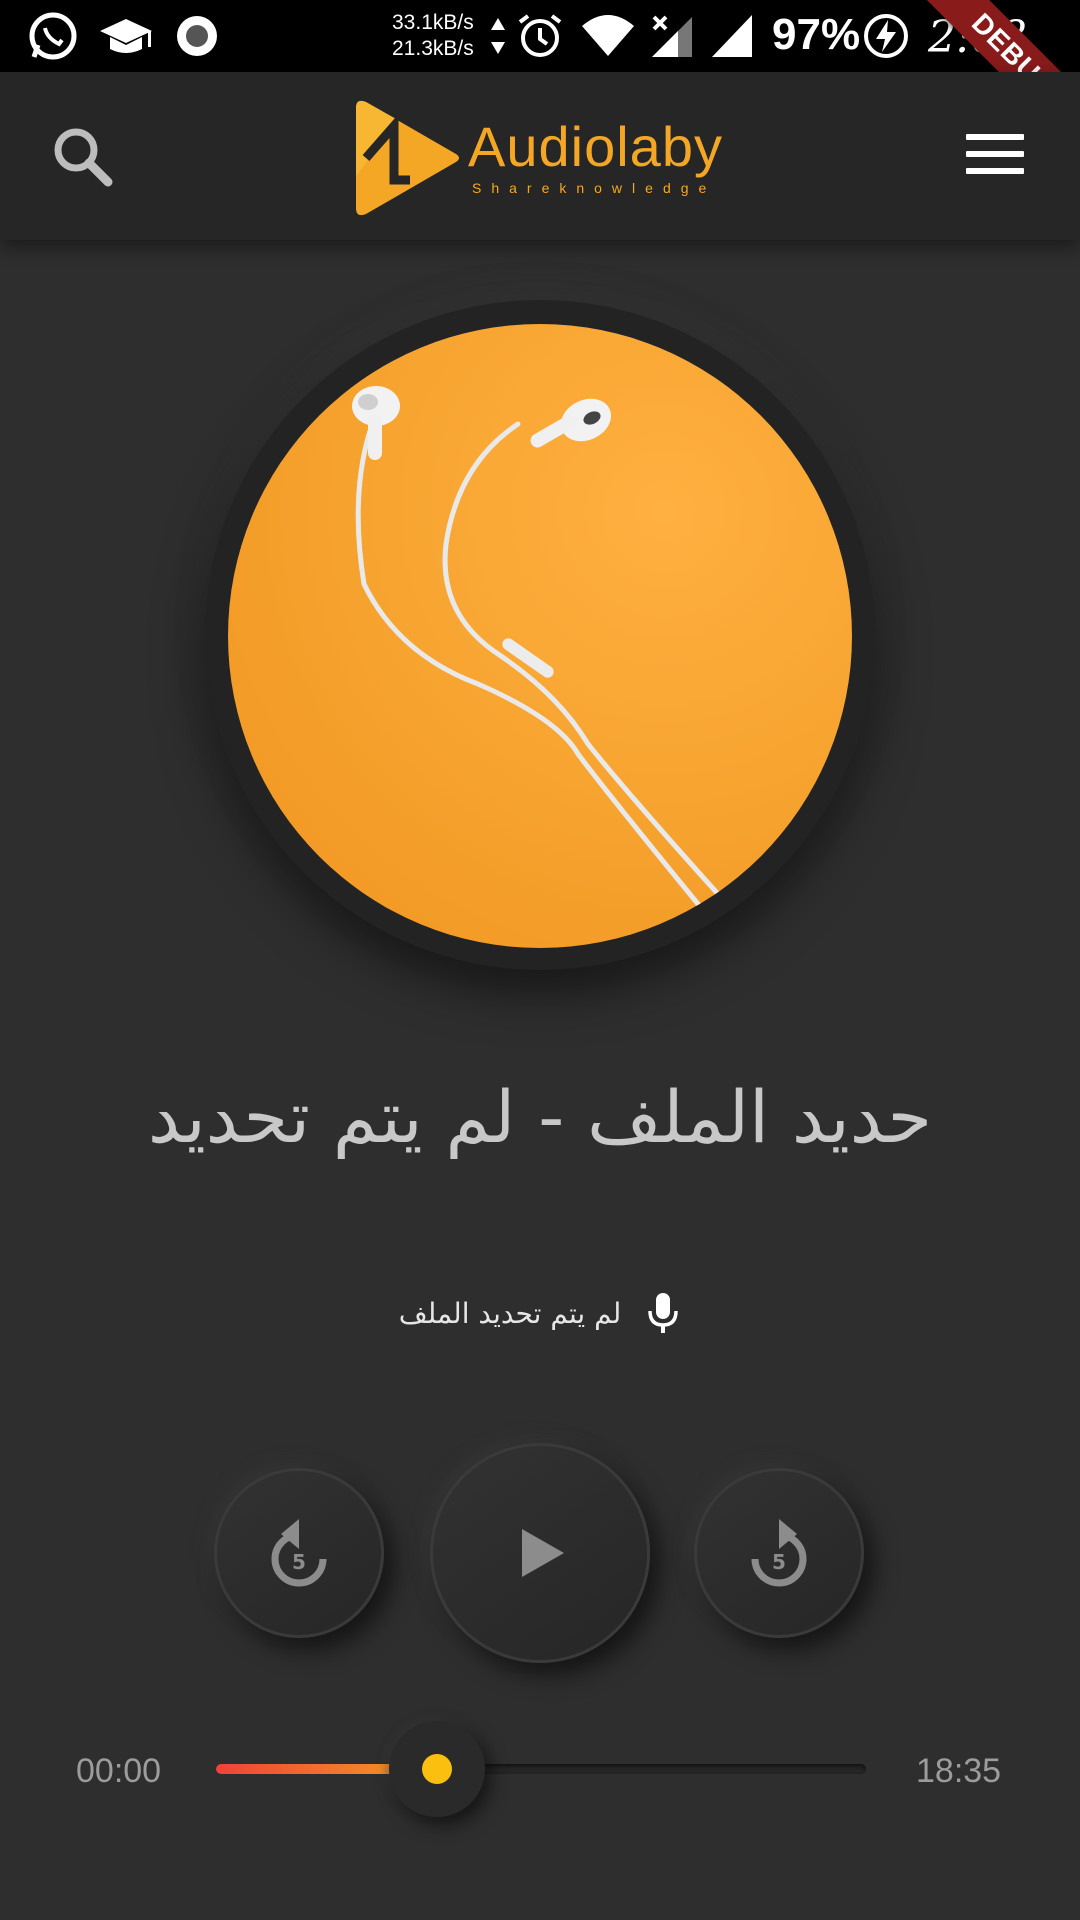 The width and height of the screenshot is (1080, 1920). What do you see at coordinates (673, 36) in the screenshot?
I see `no-signal-icon` at bounding box center [673, 36].